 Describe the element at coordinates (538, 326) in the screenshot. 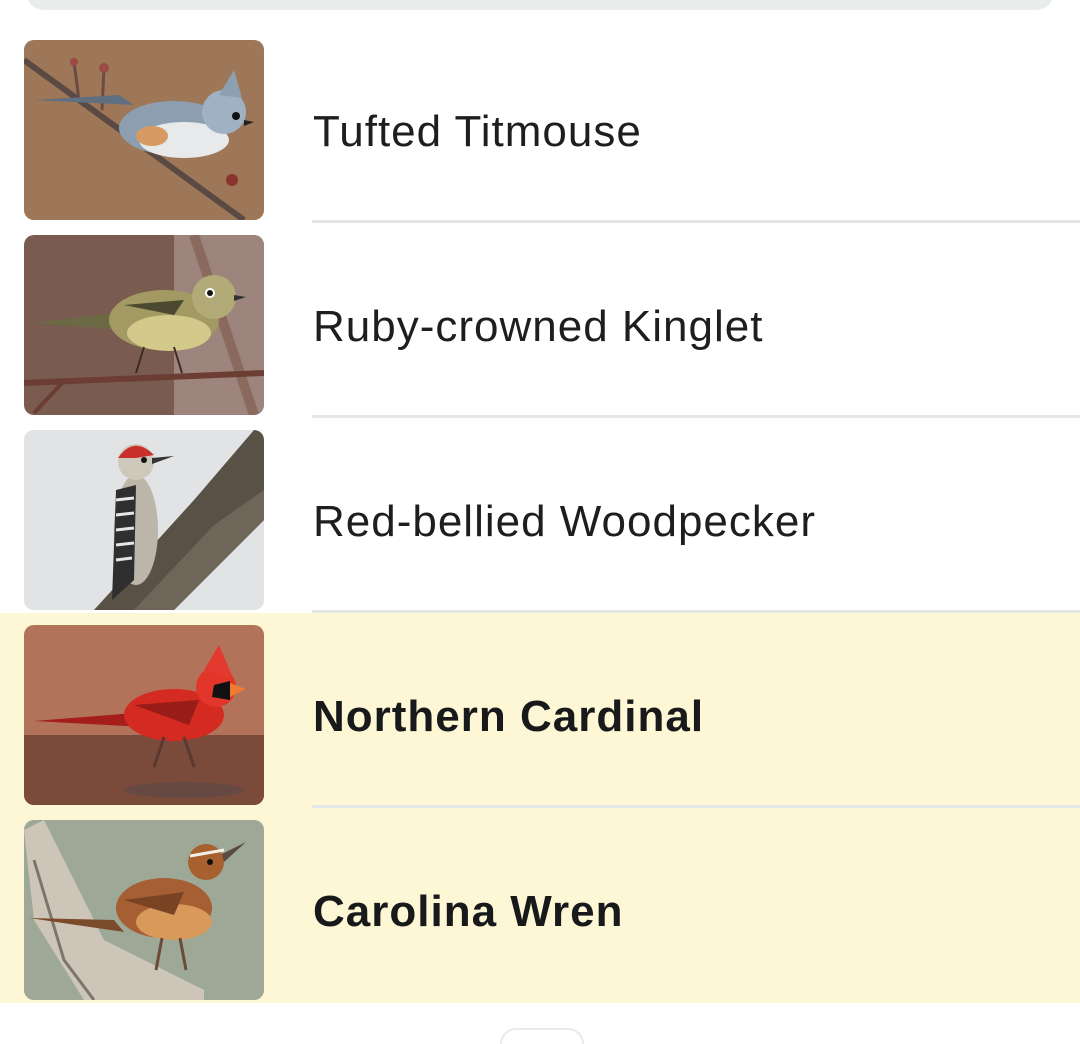

I see `bird-name: Ruby-crowned Kinglet` at that location.